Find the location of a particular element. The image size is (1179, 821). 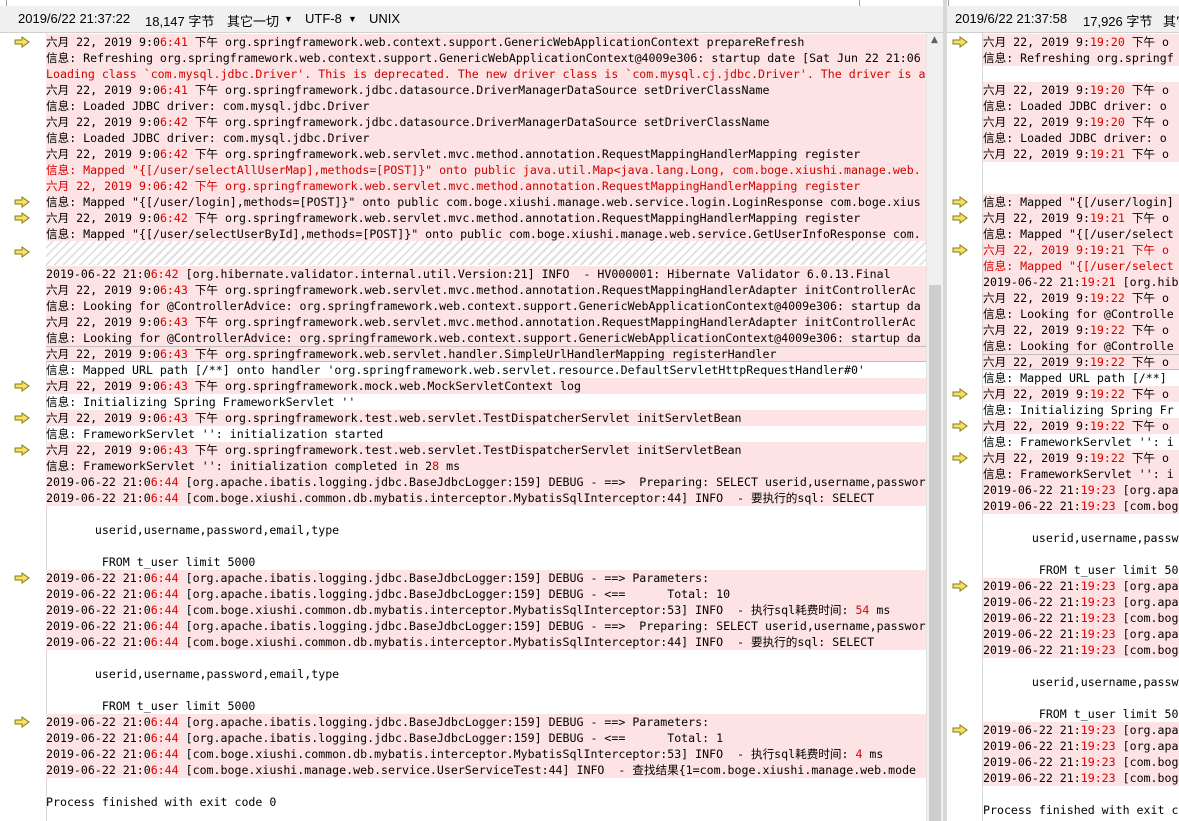

right-format-select: 其它 is located at coordinates (1171, 20).